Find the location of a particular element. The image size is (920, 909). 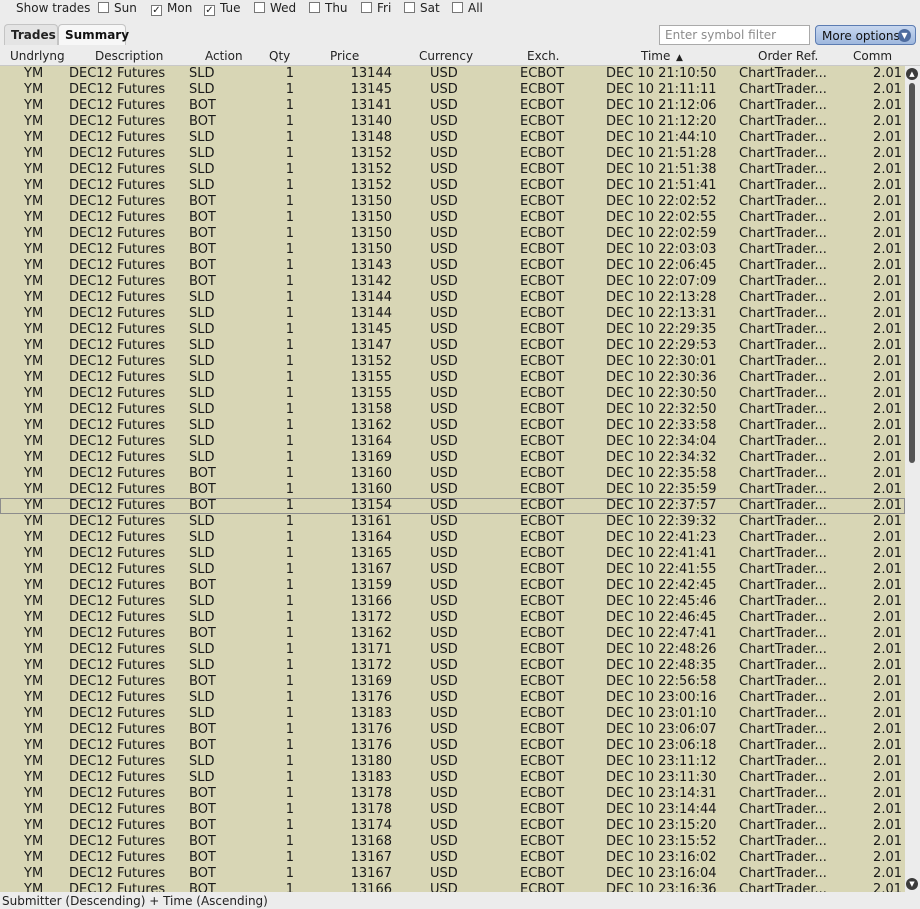

col-header-description: Description is located at coordinates (129, 56).